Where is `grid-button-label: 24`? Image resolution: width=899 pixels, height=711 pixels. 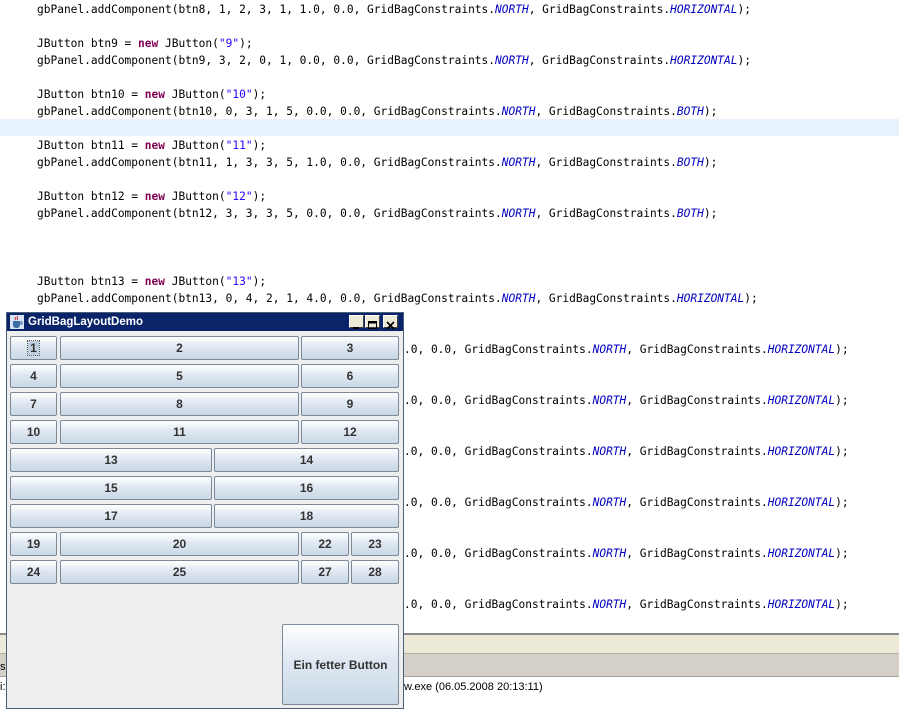
grid-button-label: 24 is located at coordinates (33, 572).